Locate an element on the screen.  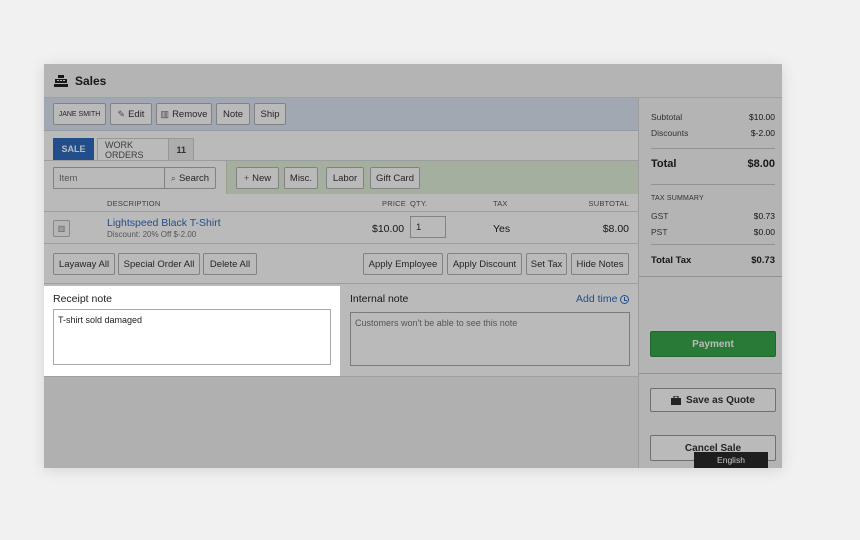
search-button: ⌕ Search is located at coordinates (190, 178).